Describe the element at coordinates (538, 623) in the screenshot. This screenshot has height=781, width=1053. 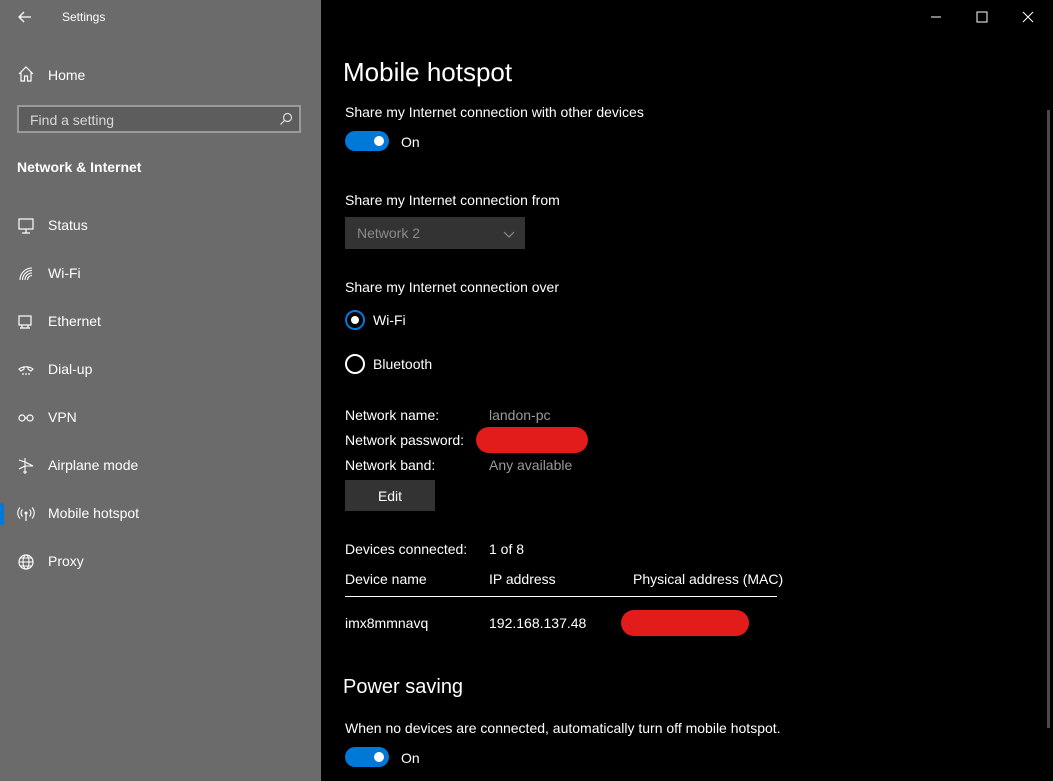
I see `ip-address-cell: 192.168.137.48` at that location.